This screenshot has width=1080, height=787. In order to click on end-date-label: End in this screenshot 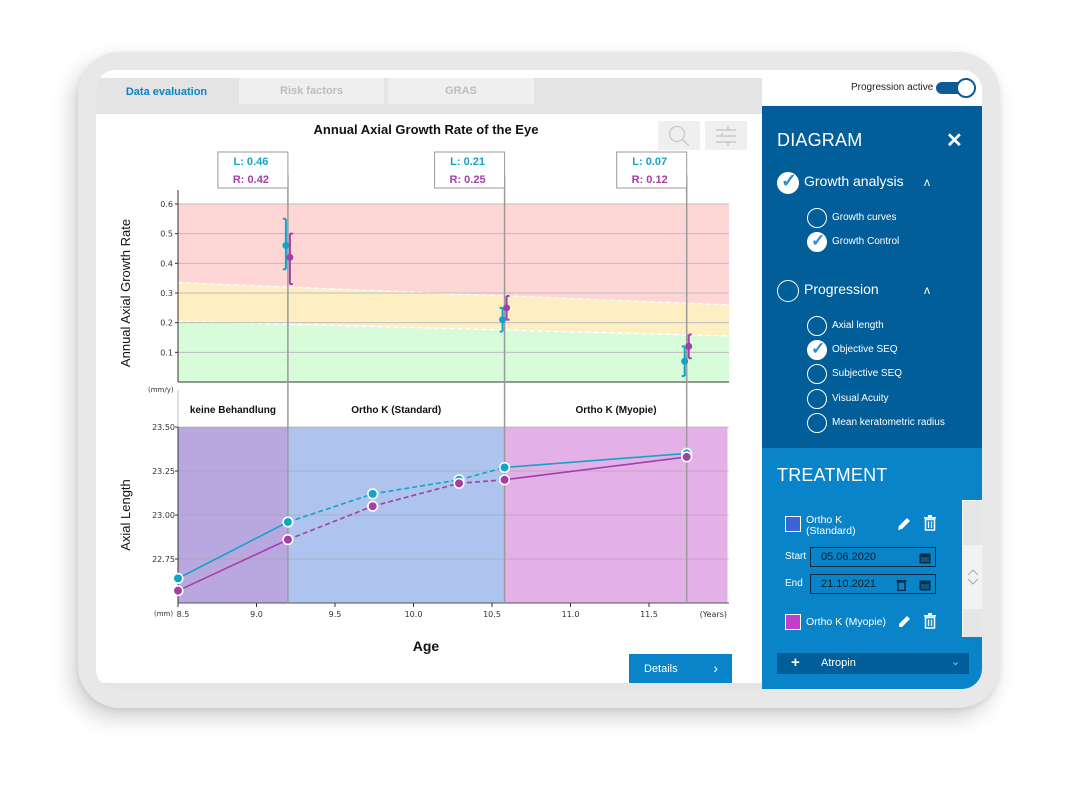, I will do `click(794, 583)`.